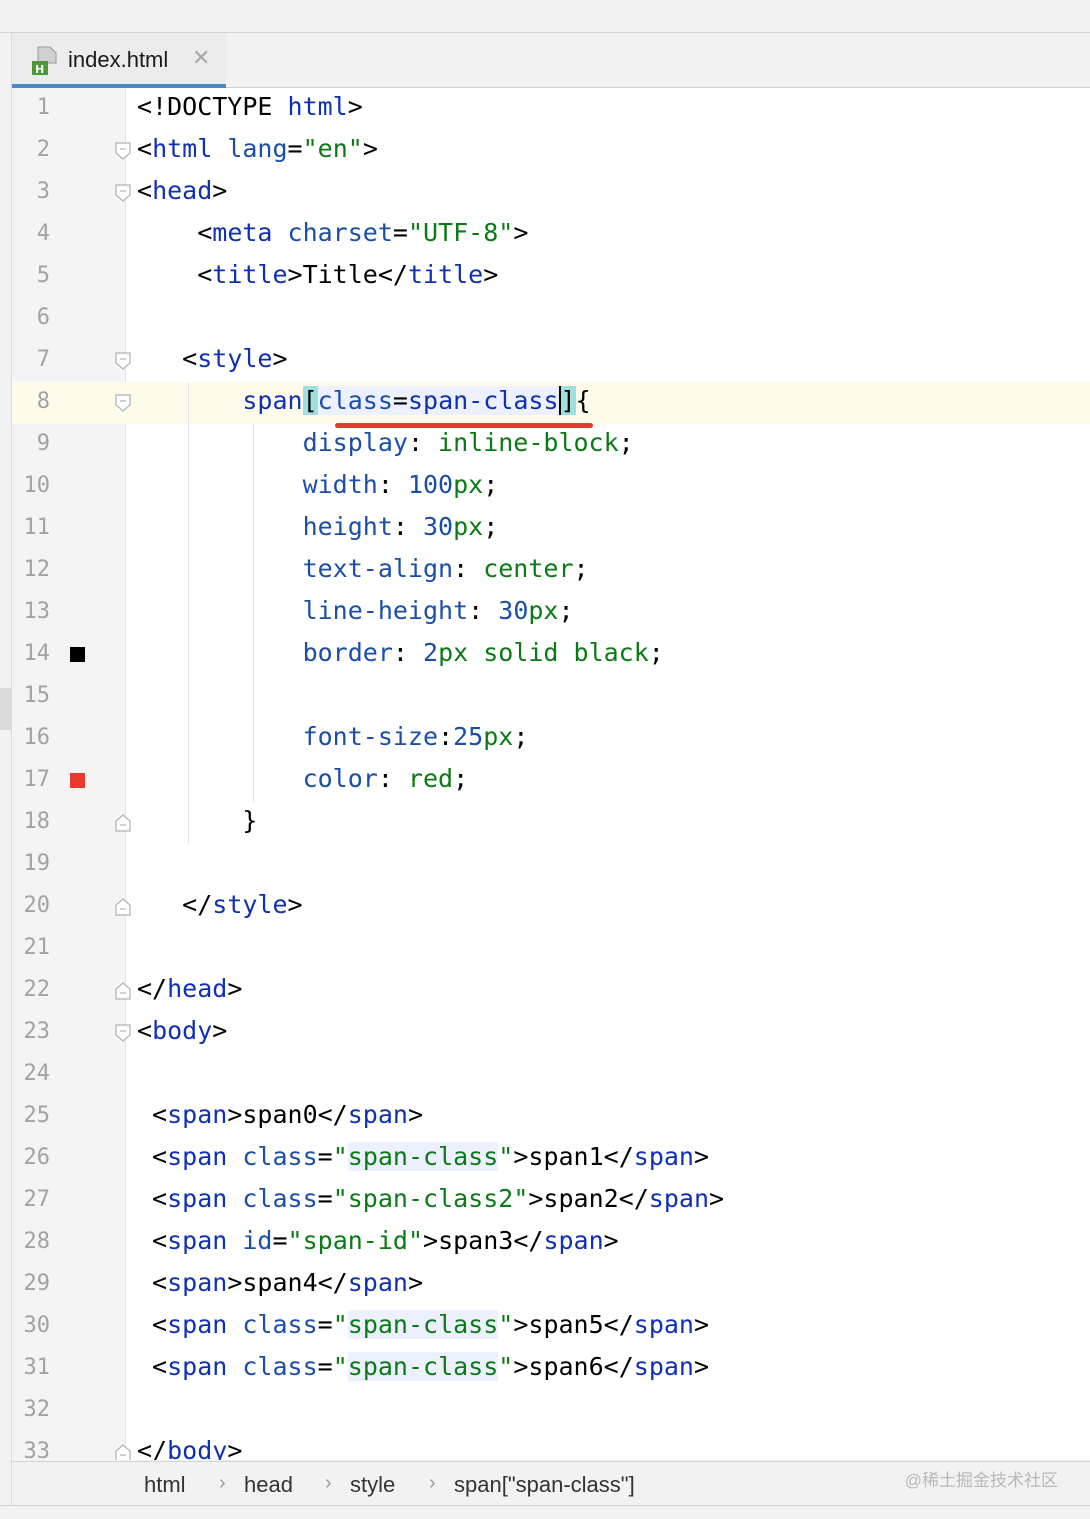 The image size is (1090, 1519). Describe the element at coordinates (551, 403) in the screenshot. I see `code-line: 8 span[class=span-class]{` at that location.